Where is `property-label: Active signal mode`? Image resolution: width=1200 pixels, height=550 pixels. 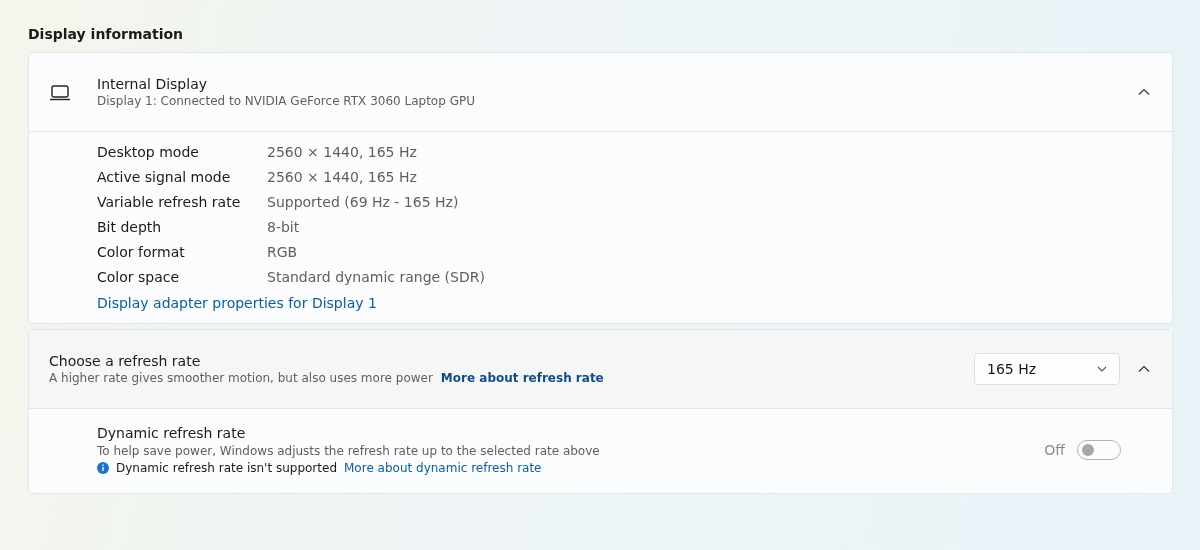
property-label: Active signal mode is located at coordinates (164, 177).